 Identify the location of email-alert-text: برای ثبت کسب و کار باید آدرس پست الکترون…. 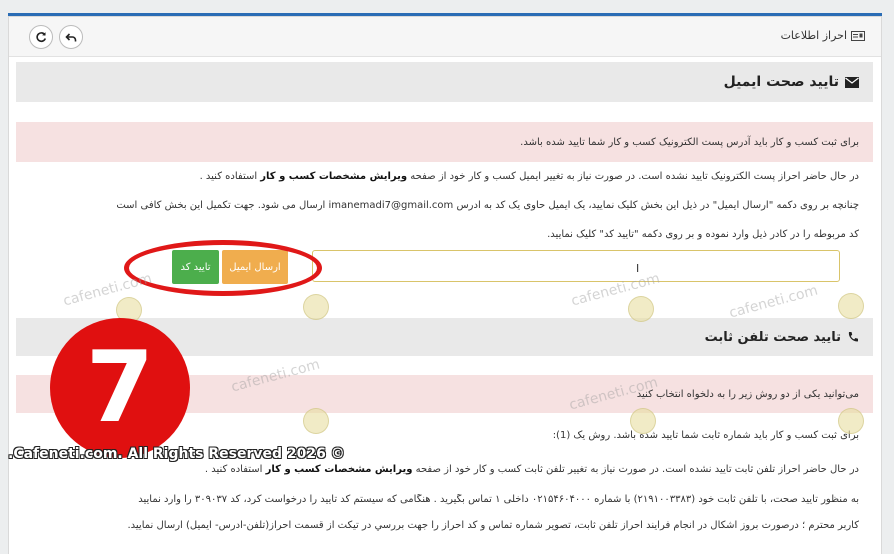
(689, 142).